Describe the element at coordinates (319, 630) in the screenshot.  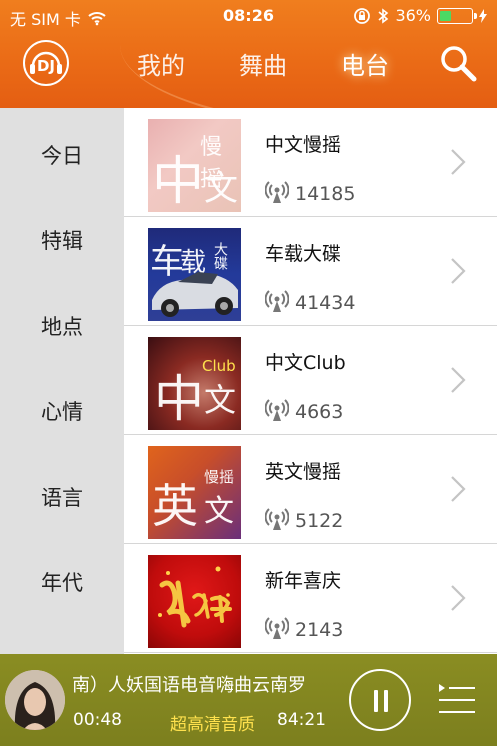
I see `listen-count: 2143` at that location.